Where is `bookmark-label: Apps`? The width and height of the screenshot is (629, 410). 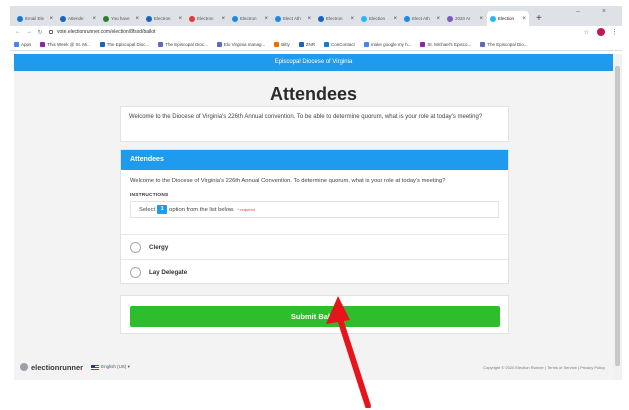
bookmark-label: Apps is located at coordinates (26, 44).